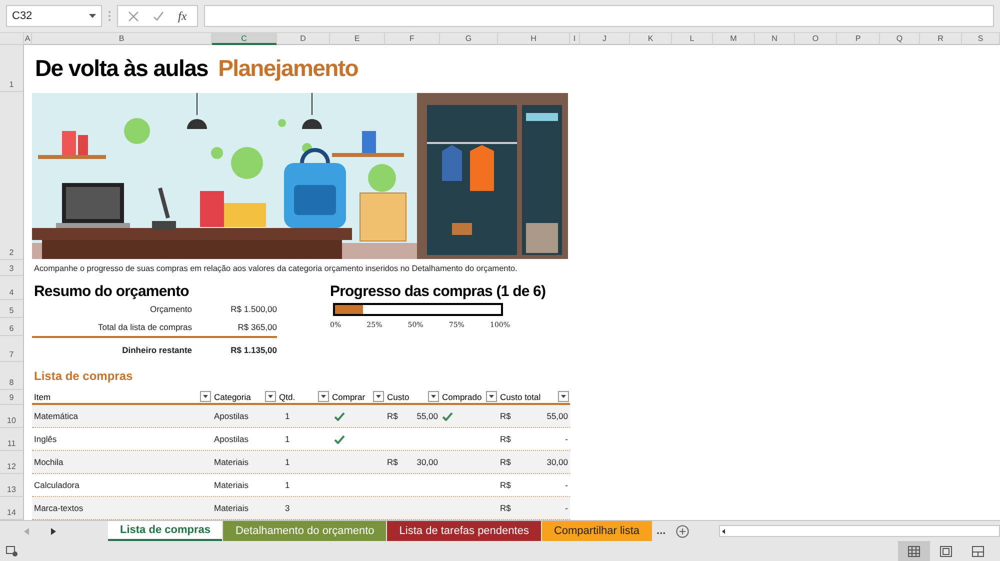  What do you see at coordinates (775, 39) in the screenshot?
I see `column-header: N` at bounding box center [775, 39].